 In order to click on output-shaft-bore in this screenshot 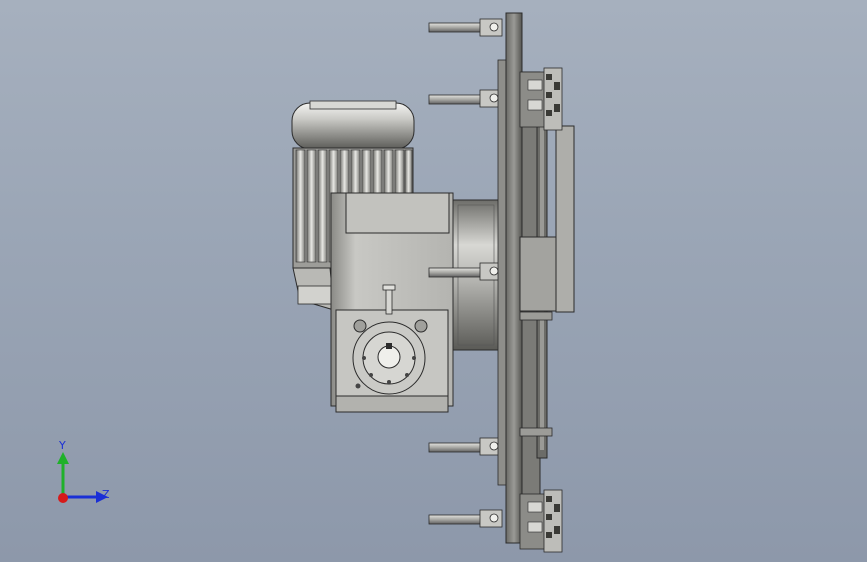, I will do `click(389, 357)`.